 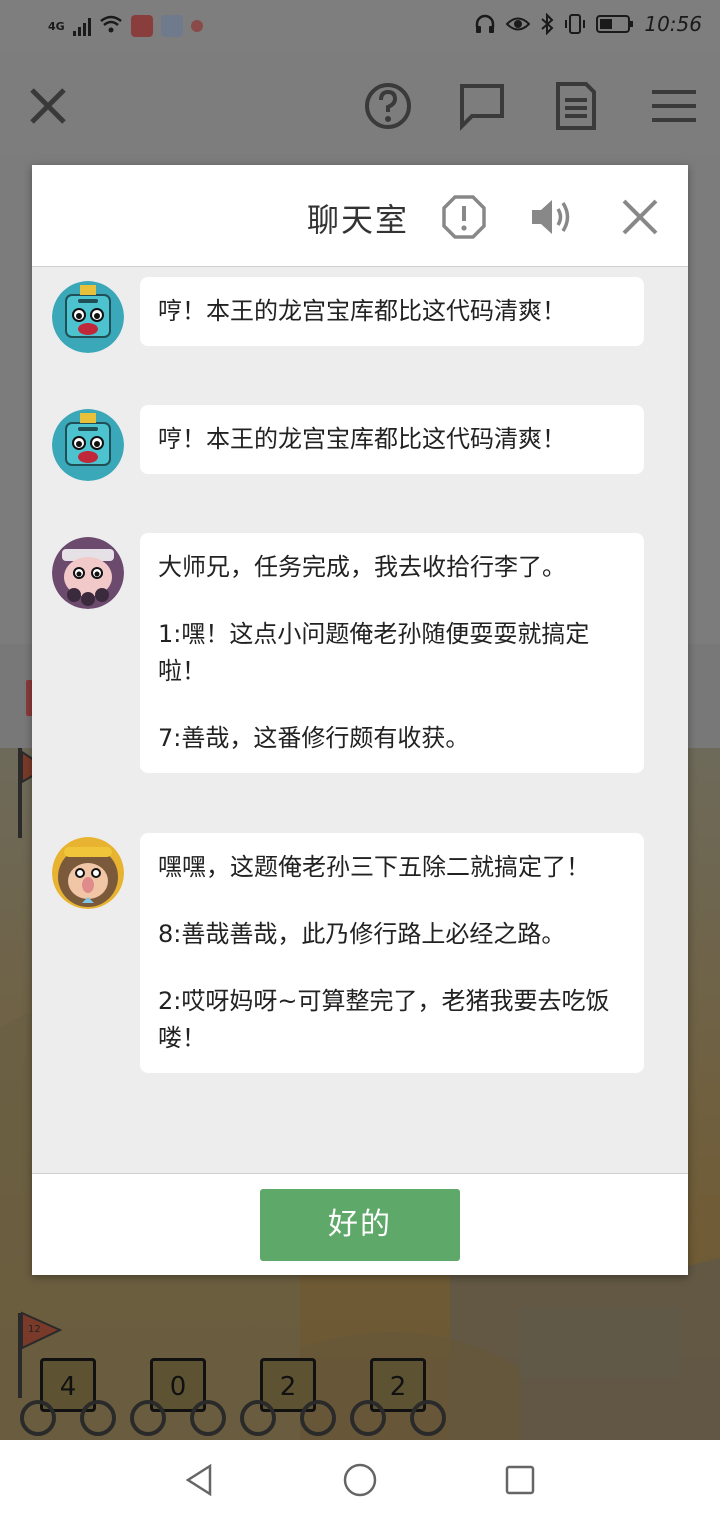 What do you see at coordinates (34, 1329) in the screenshot?
I see `flag-label: 12` at bounding box center [34, 1329].